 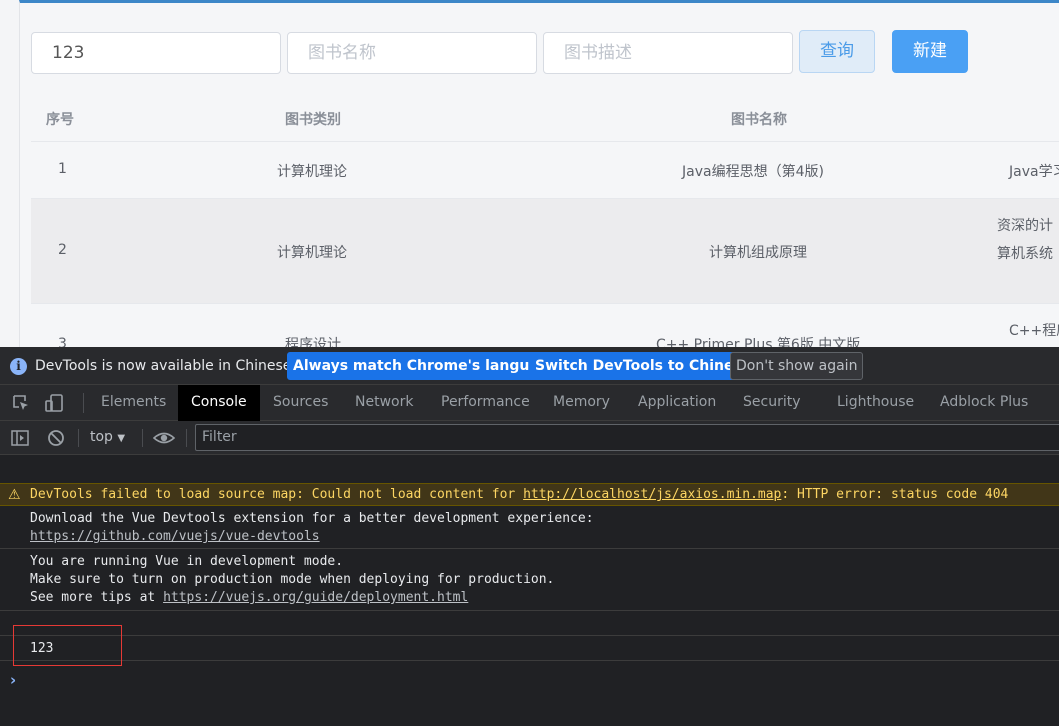 What do you see at coordinates (545, 170) in the screenshot?
I see `table-row: 1 计算机理论 Java编程思想（第4版) Java学习` at bounding box center [545, 170].